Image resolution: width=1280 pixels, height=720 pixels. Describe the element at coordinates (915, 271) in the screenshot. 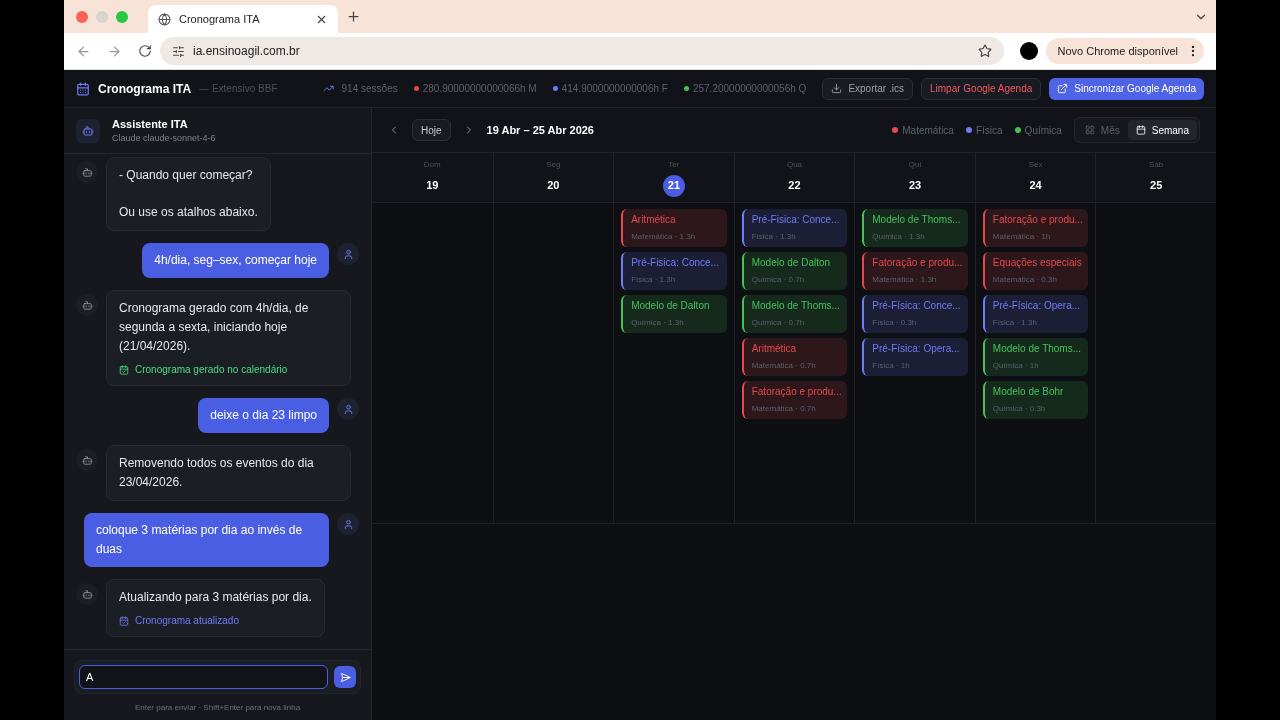

I see `event-card: Fatoração e produ... Matemática · 1.3h` at that location.